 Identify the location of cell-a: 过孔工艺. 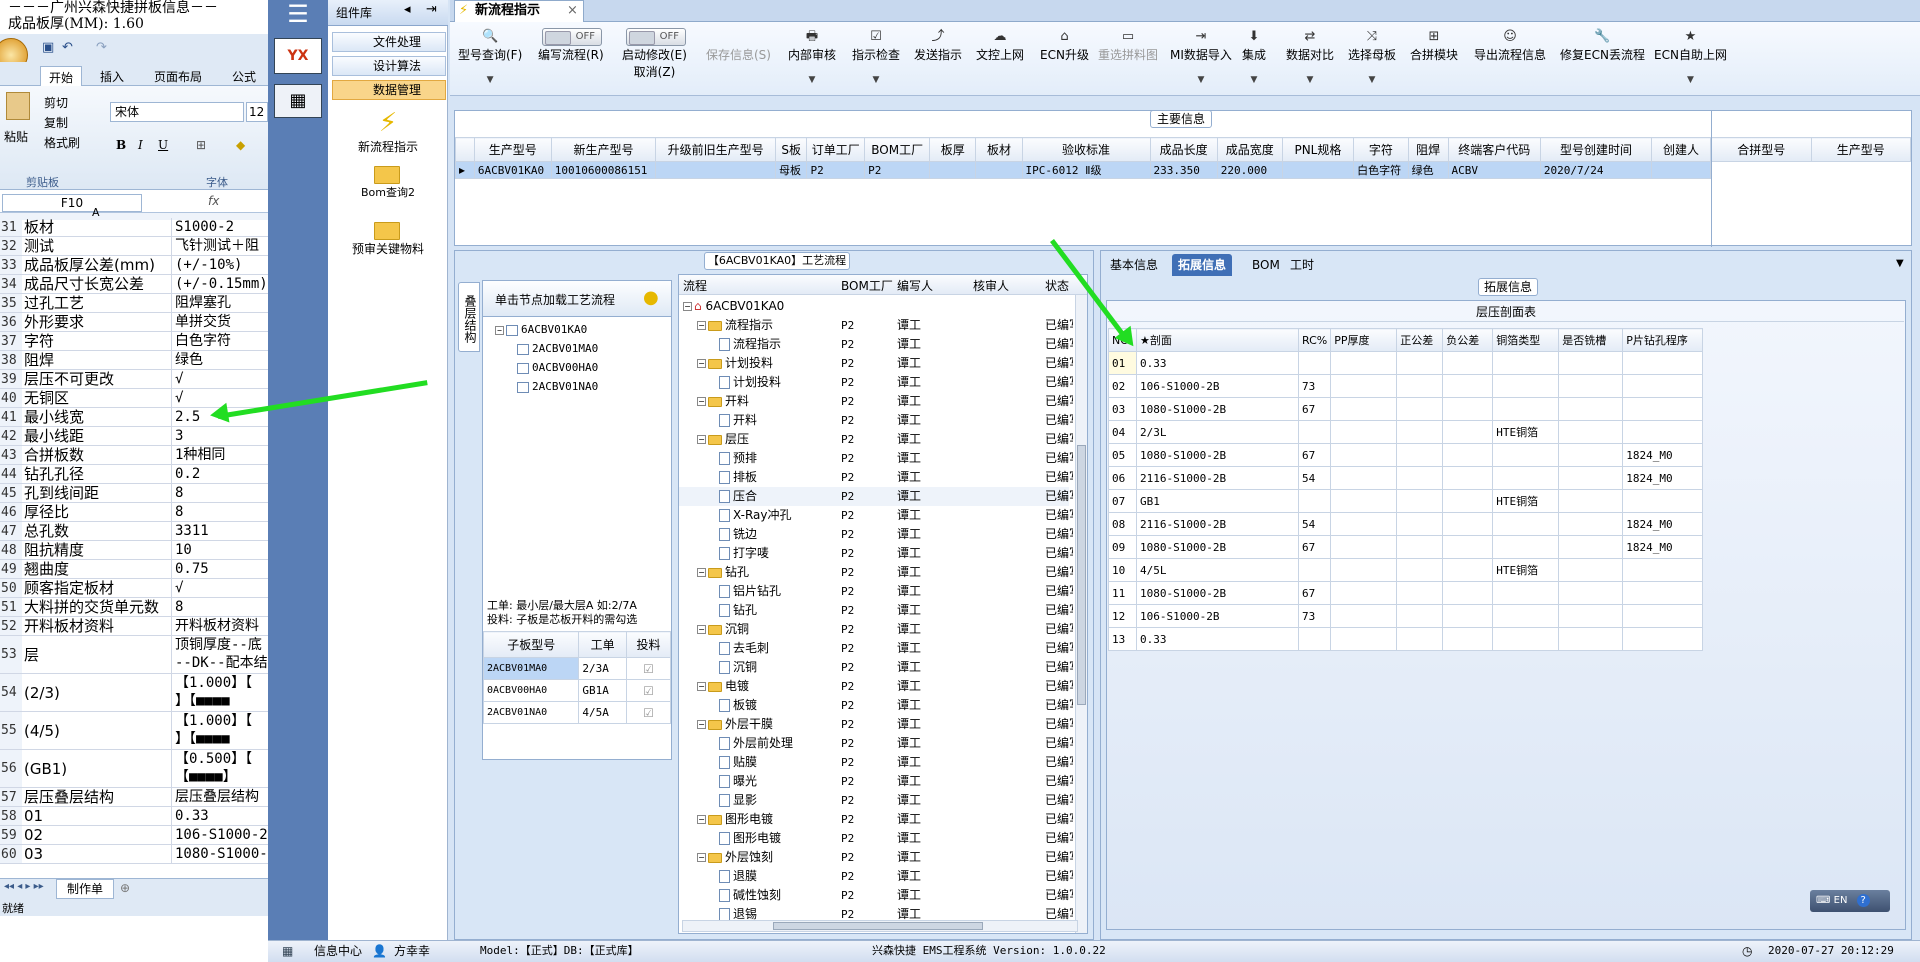
(97, 303).